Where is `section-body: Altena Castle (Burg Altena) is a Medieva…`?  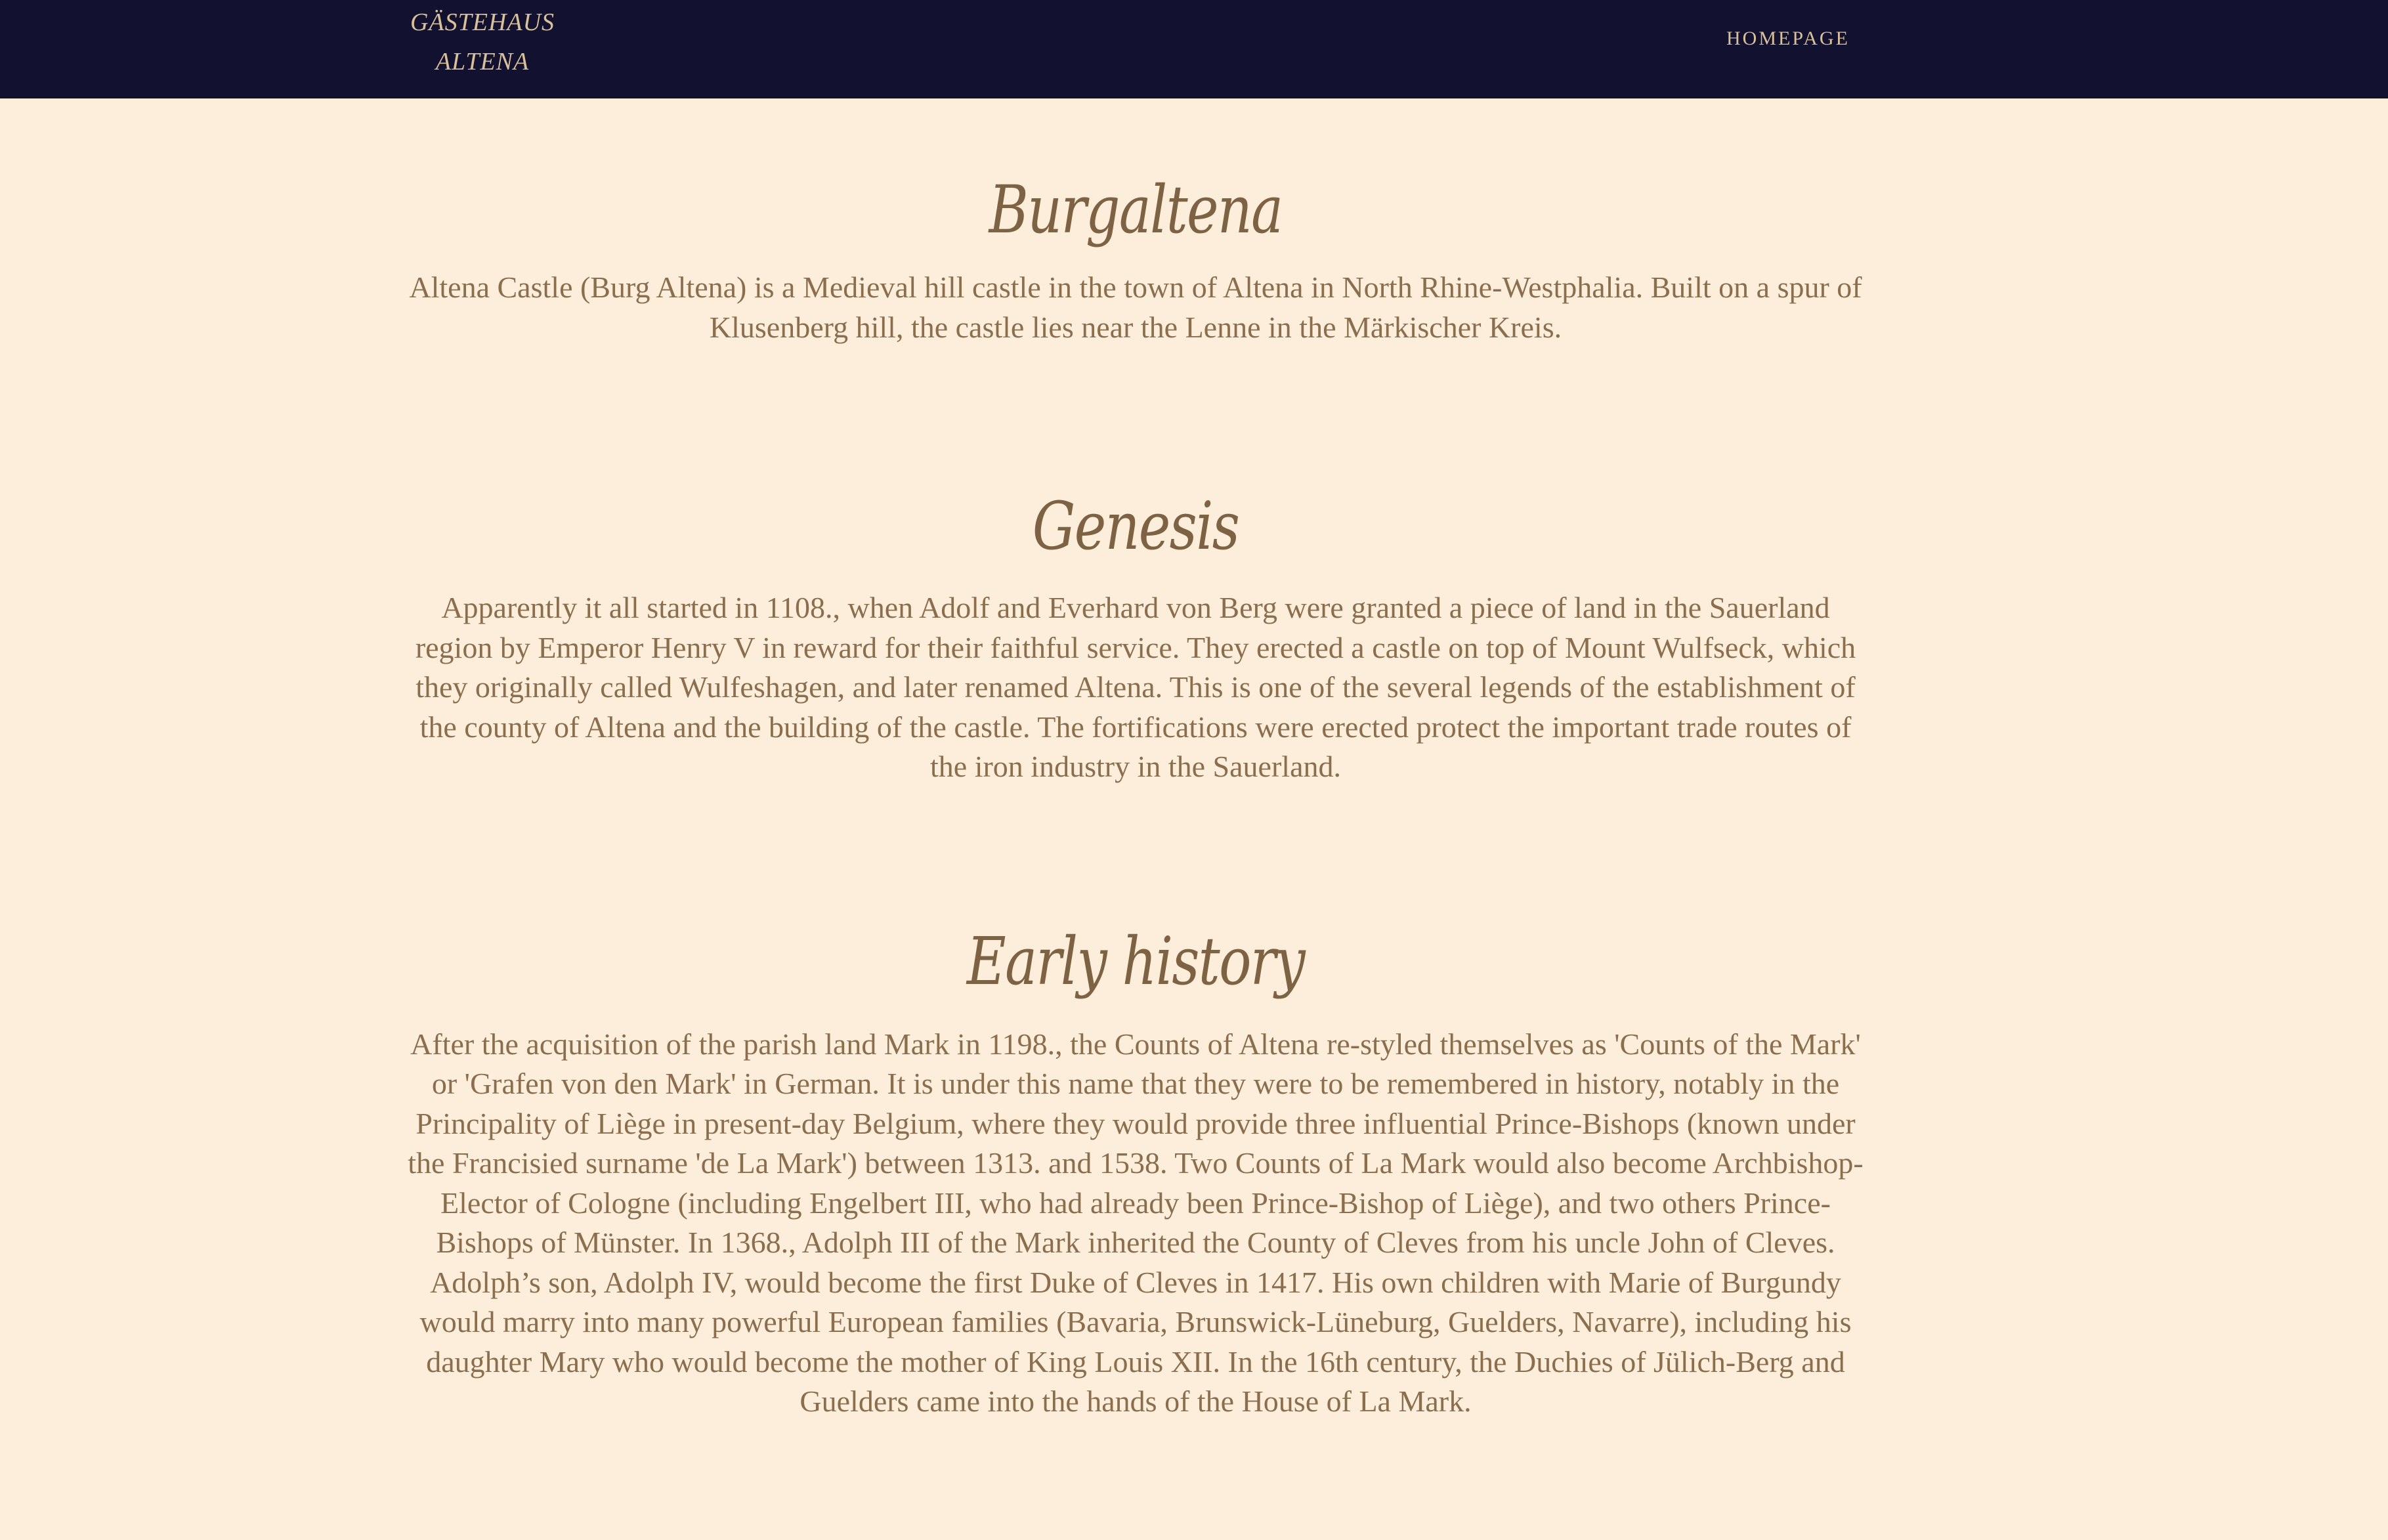
section-body: Altena Castle (Burg Altena) is a Medieva… is located at coordinates (1135, 307).